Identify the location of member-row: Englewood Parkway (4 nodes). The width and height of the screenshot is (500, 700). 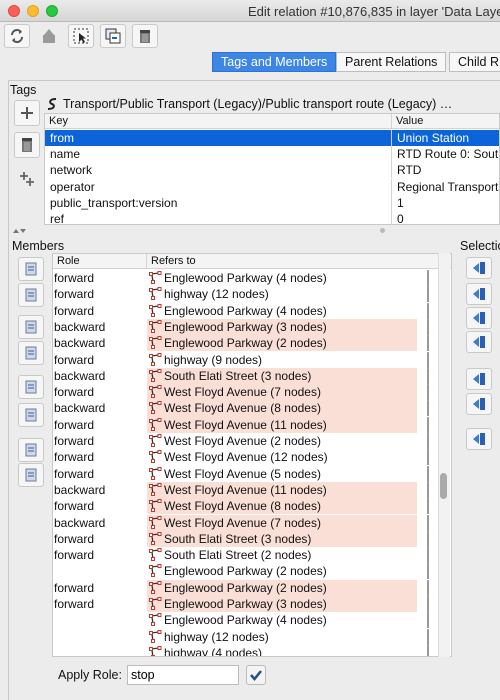
(252, 620).